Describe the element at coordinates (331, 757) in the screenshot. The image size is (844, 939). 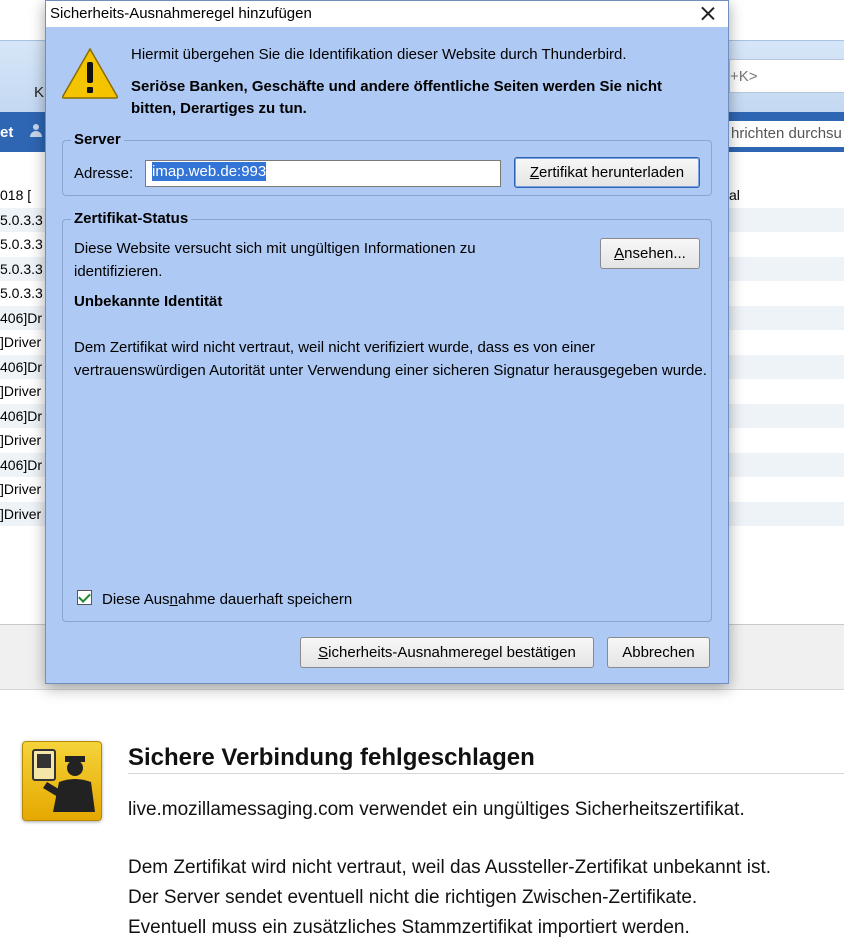
I see `error-title: Sichere Verbindung fehlgeschlagen` at that location.